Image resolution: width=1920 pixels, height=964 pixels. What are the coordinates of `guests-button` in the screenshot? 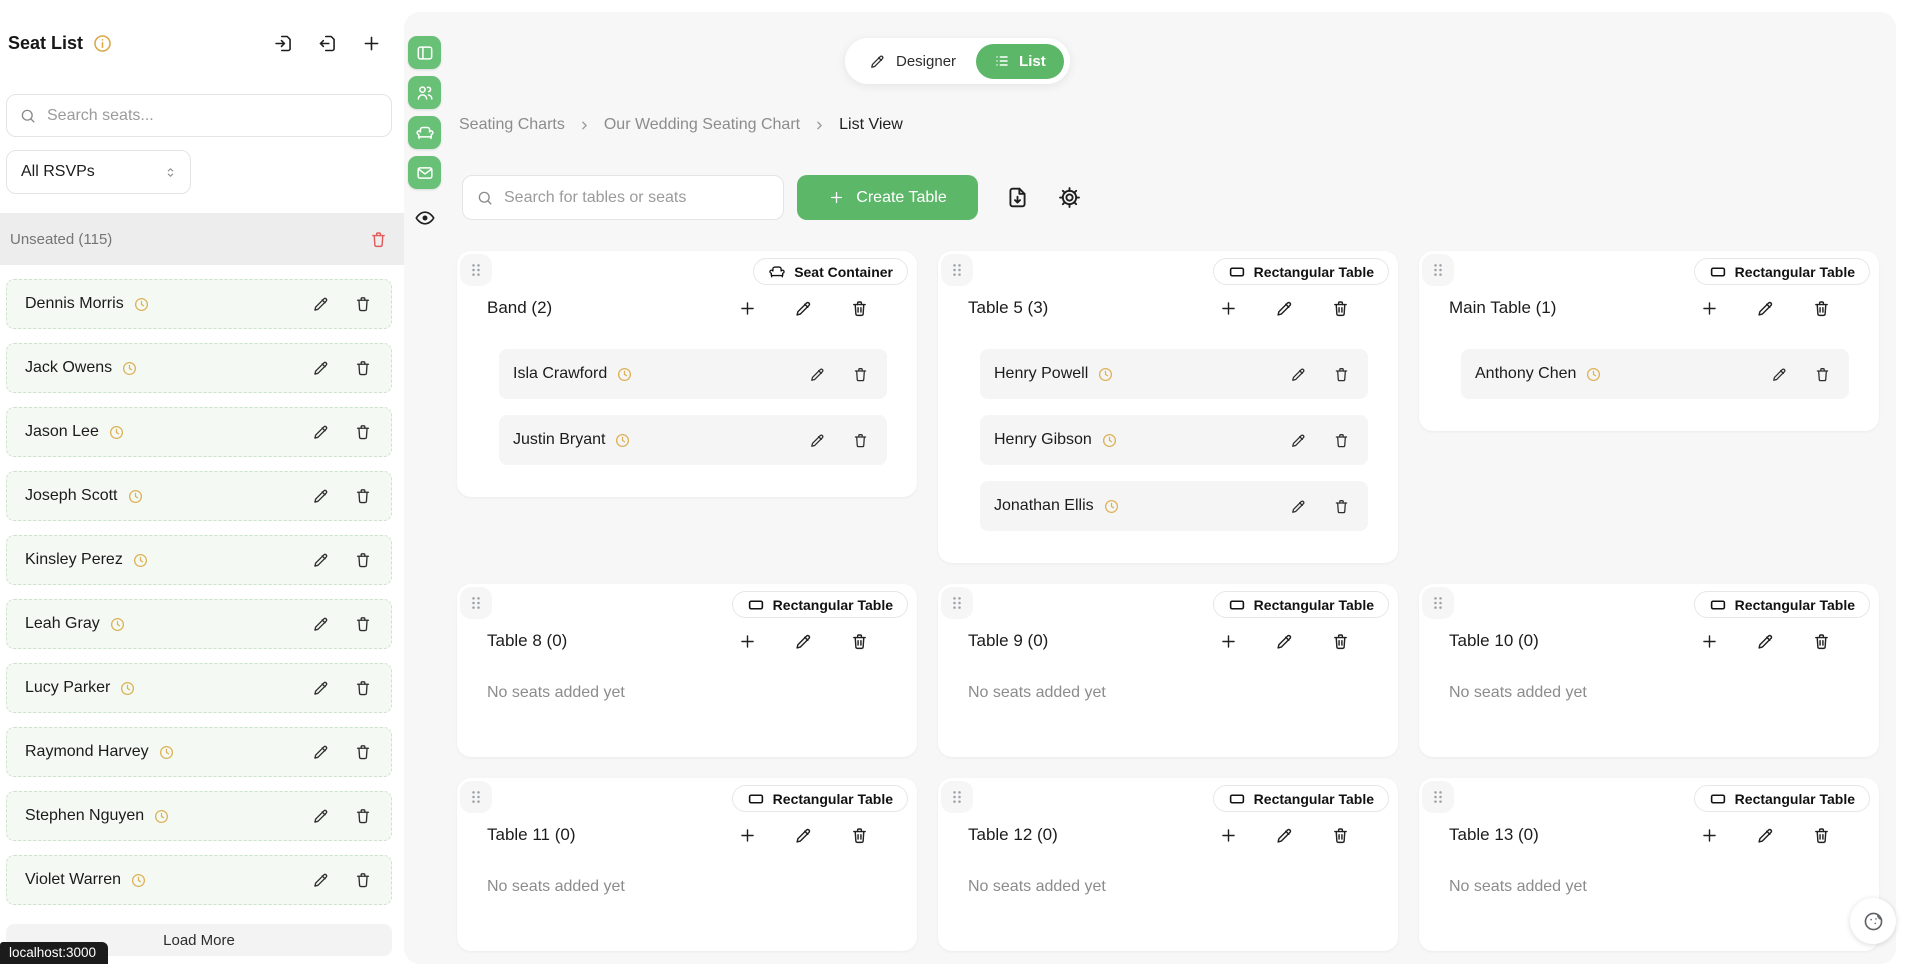 It's located at (424, 92).